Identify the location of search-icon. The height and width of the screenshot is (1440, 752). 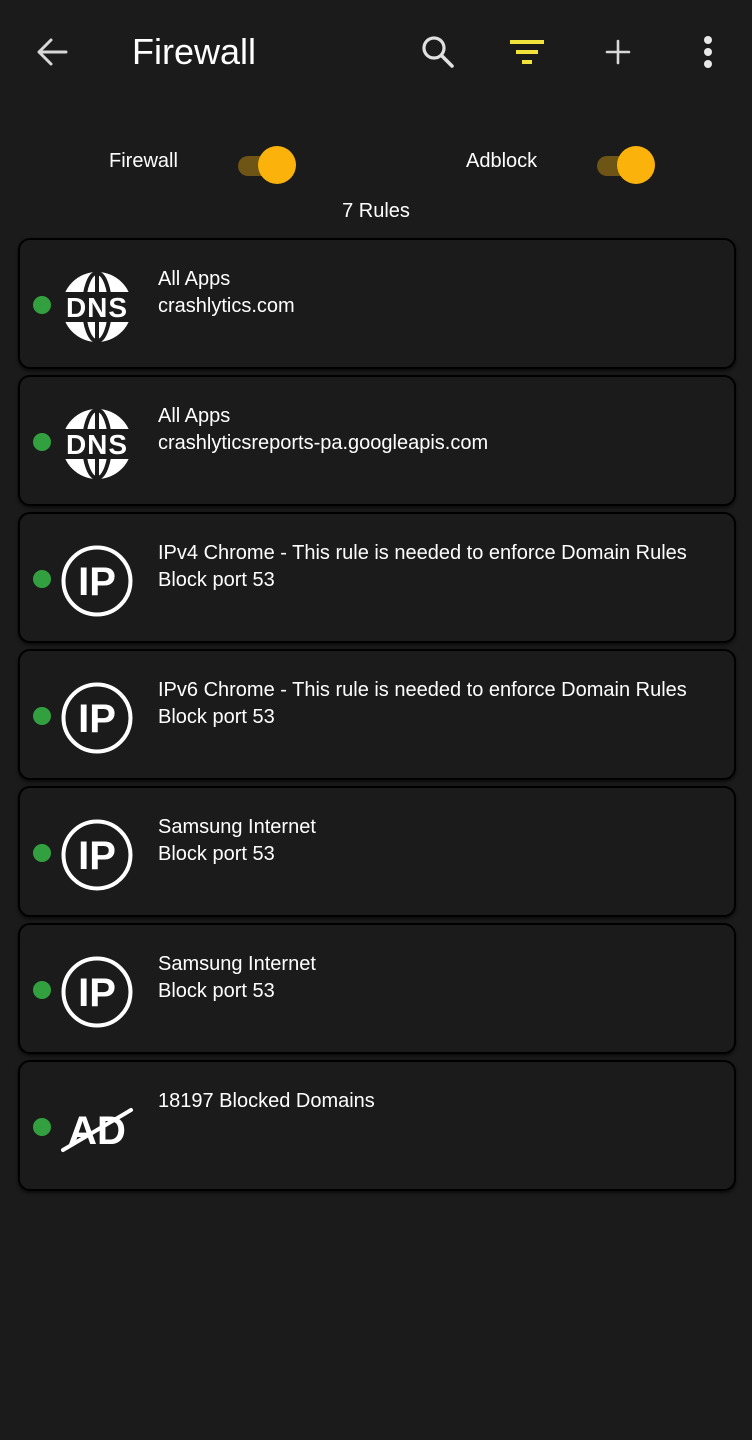
(438, 52).